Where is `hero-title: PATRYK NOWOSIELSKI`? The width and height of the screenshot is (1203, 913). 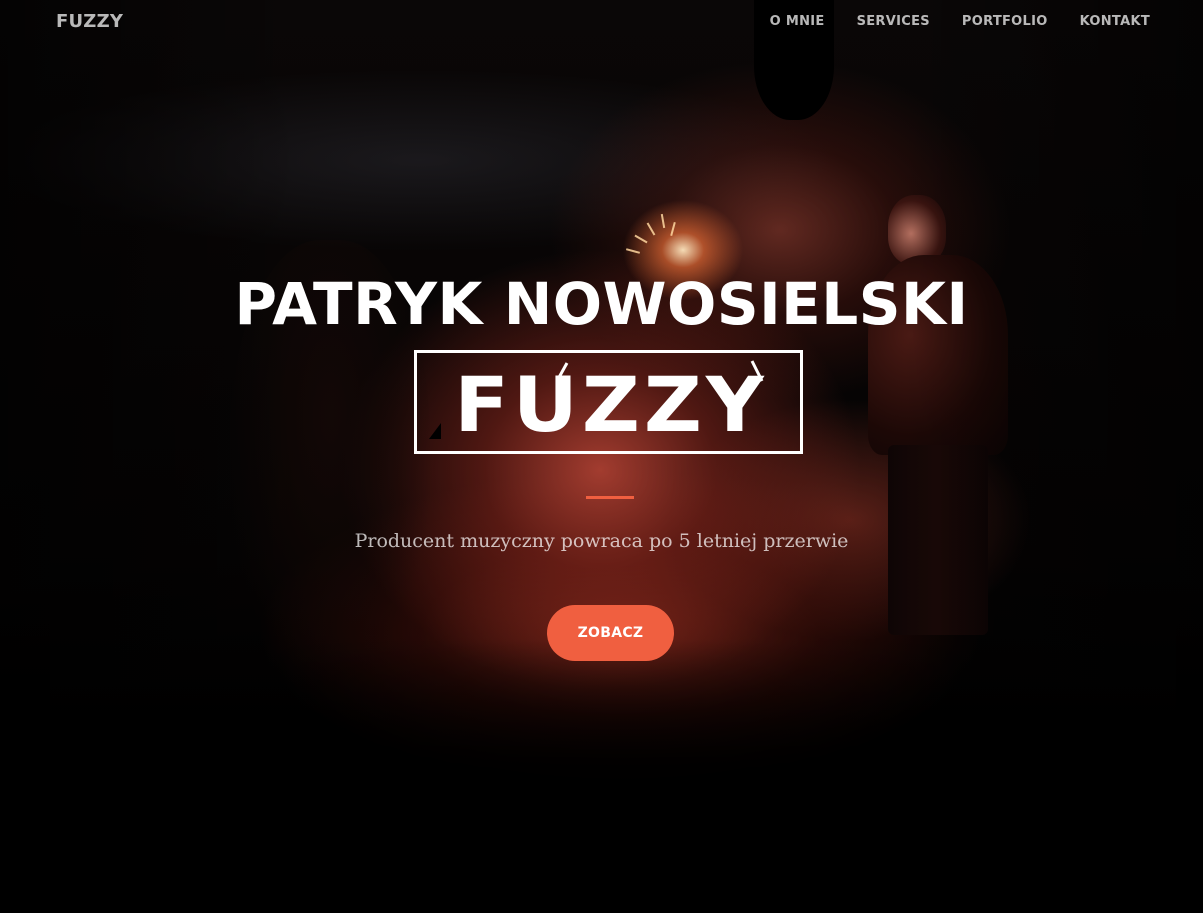
hero-title: PATRYK NOWOSIELSKI is located at coordinates (601, 304).